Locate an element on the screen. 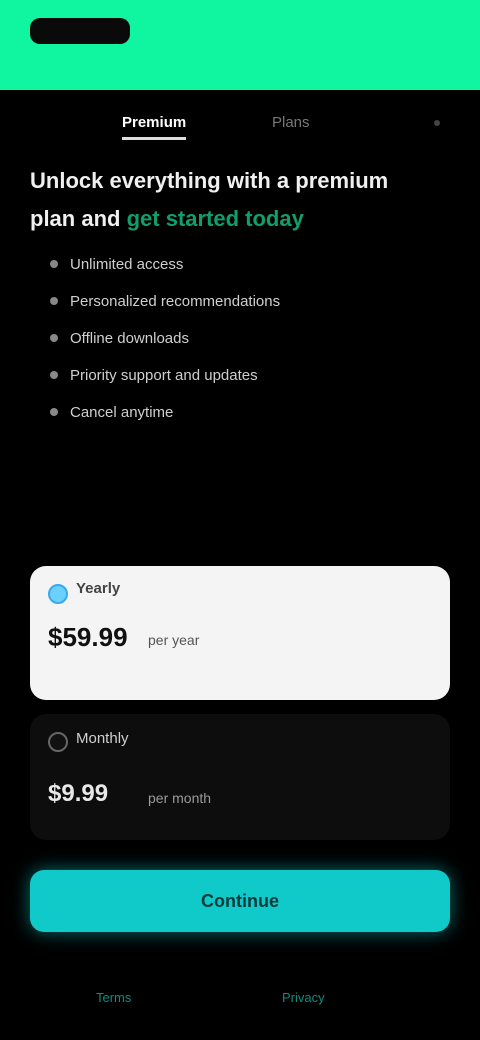 Image resolution: width=480 pixels, height=1040 pixels. radio-unselected-icon is located at coordinates (58, 742).